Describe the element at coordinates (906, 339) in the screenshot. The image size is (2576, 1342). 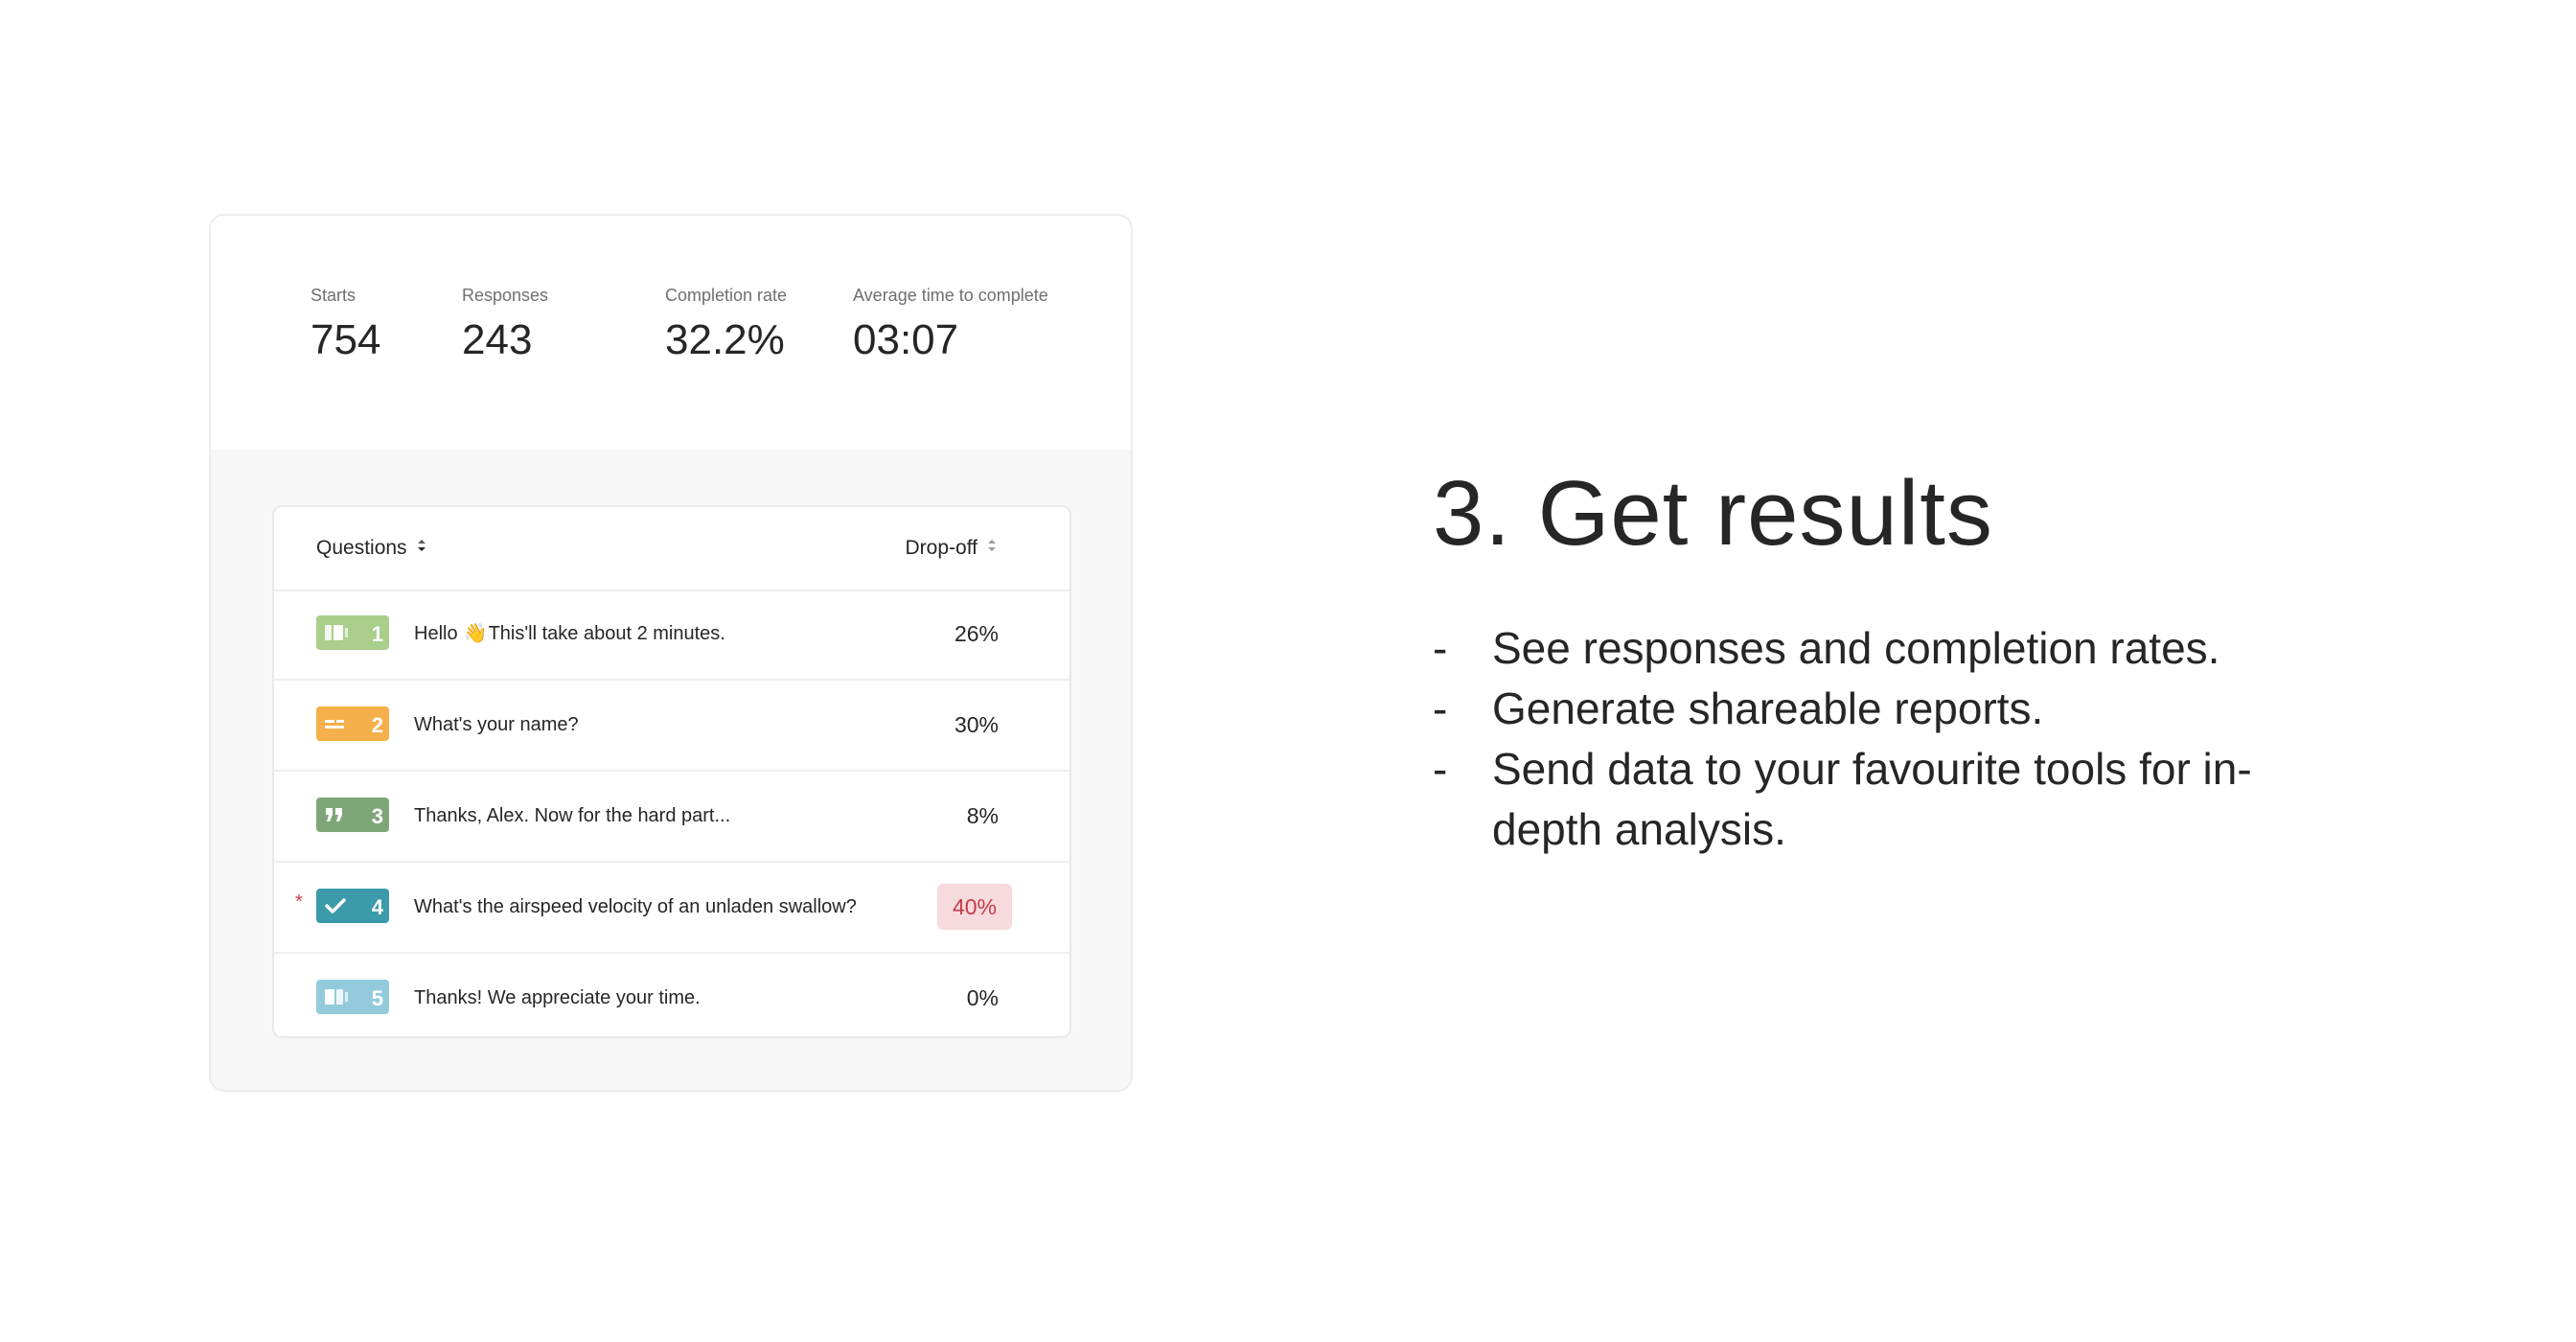
I see `stat-value: 03:07` at that location.